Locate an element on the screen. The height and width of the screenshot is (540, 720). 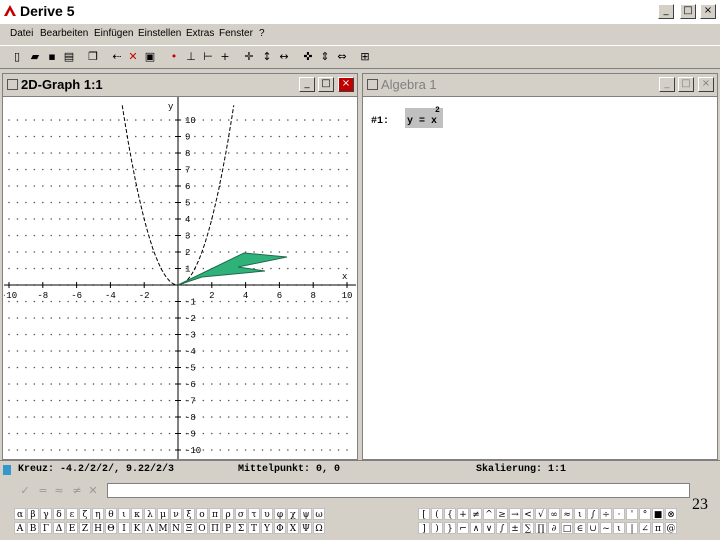
symbol-button: Θ is located at coordinates (111, 528).